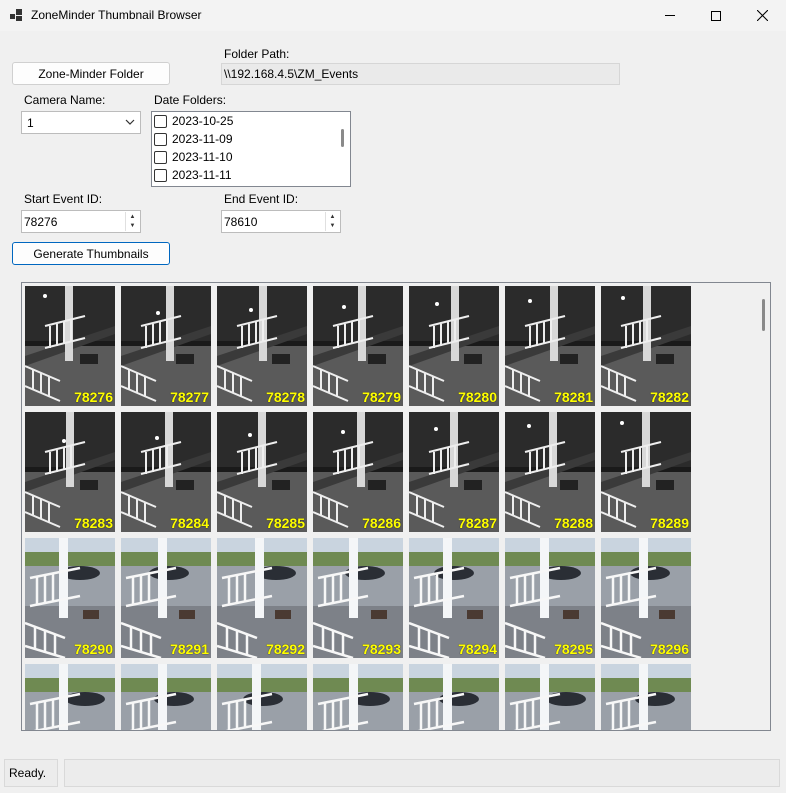 The width and height of the screenshot is (786, 793). Describe the element at coordinates (262, 472) in the screenshot. I see `thumbnail: 78285` at that location.